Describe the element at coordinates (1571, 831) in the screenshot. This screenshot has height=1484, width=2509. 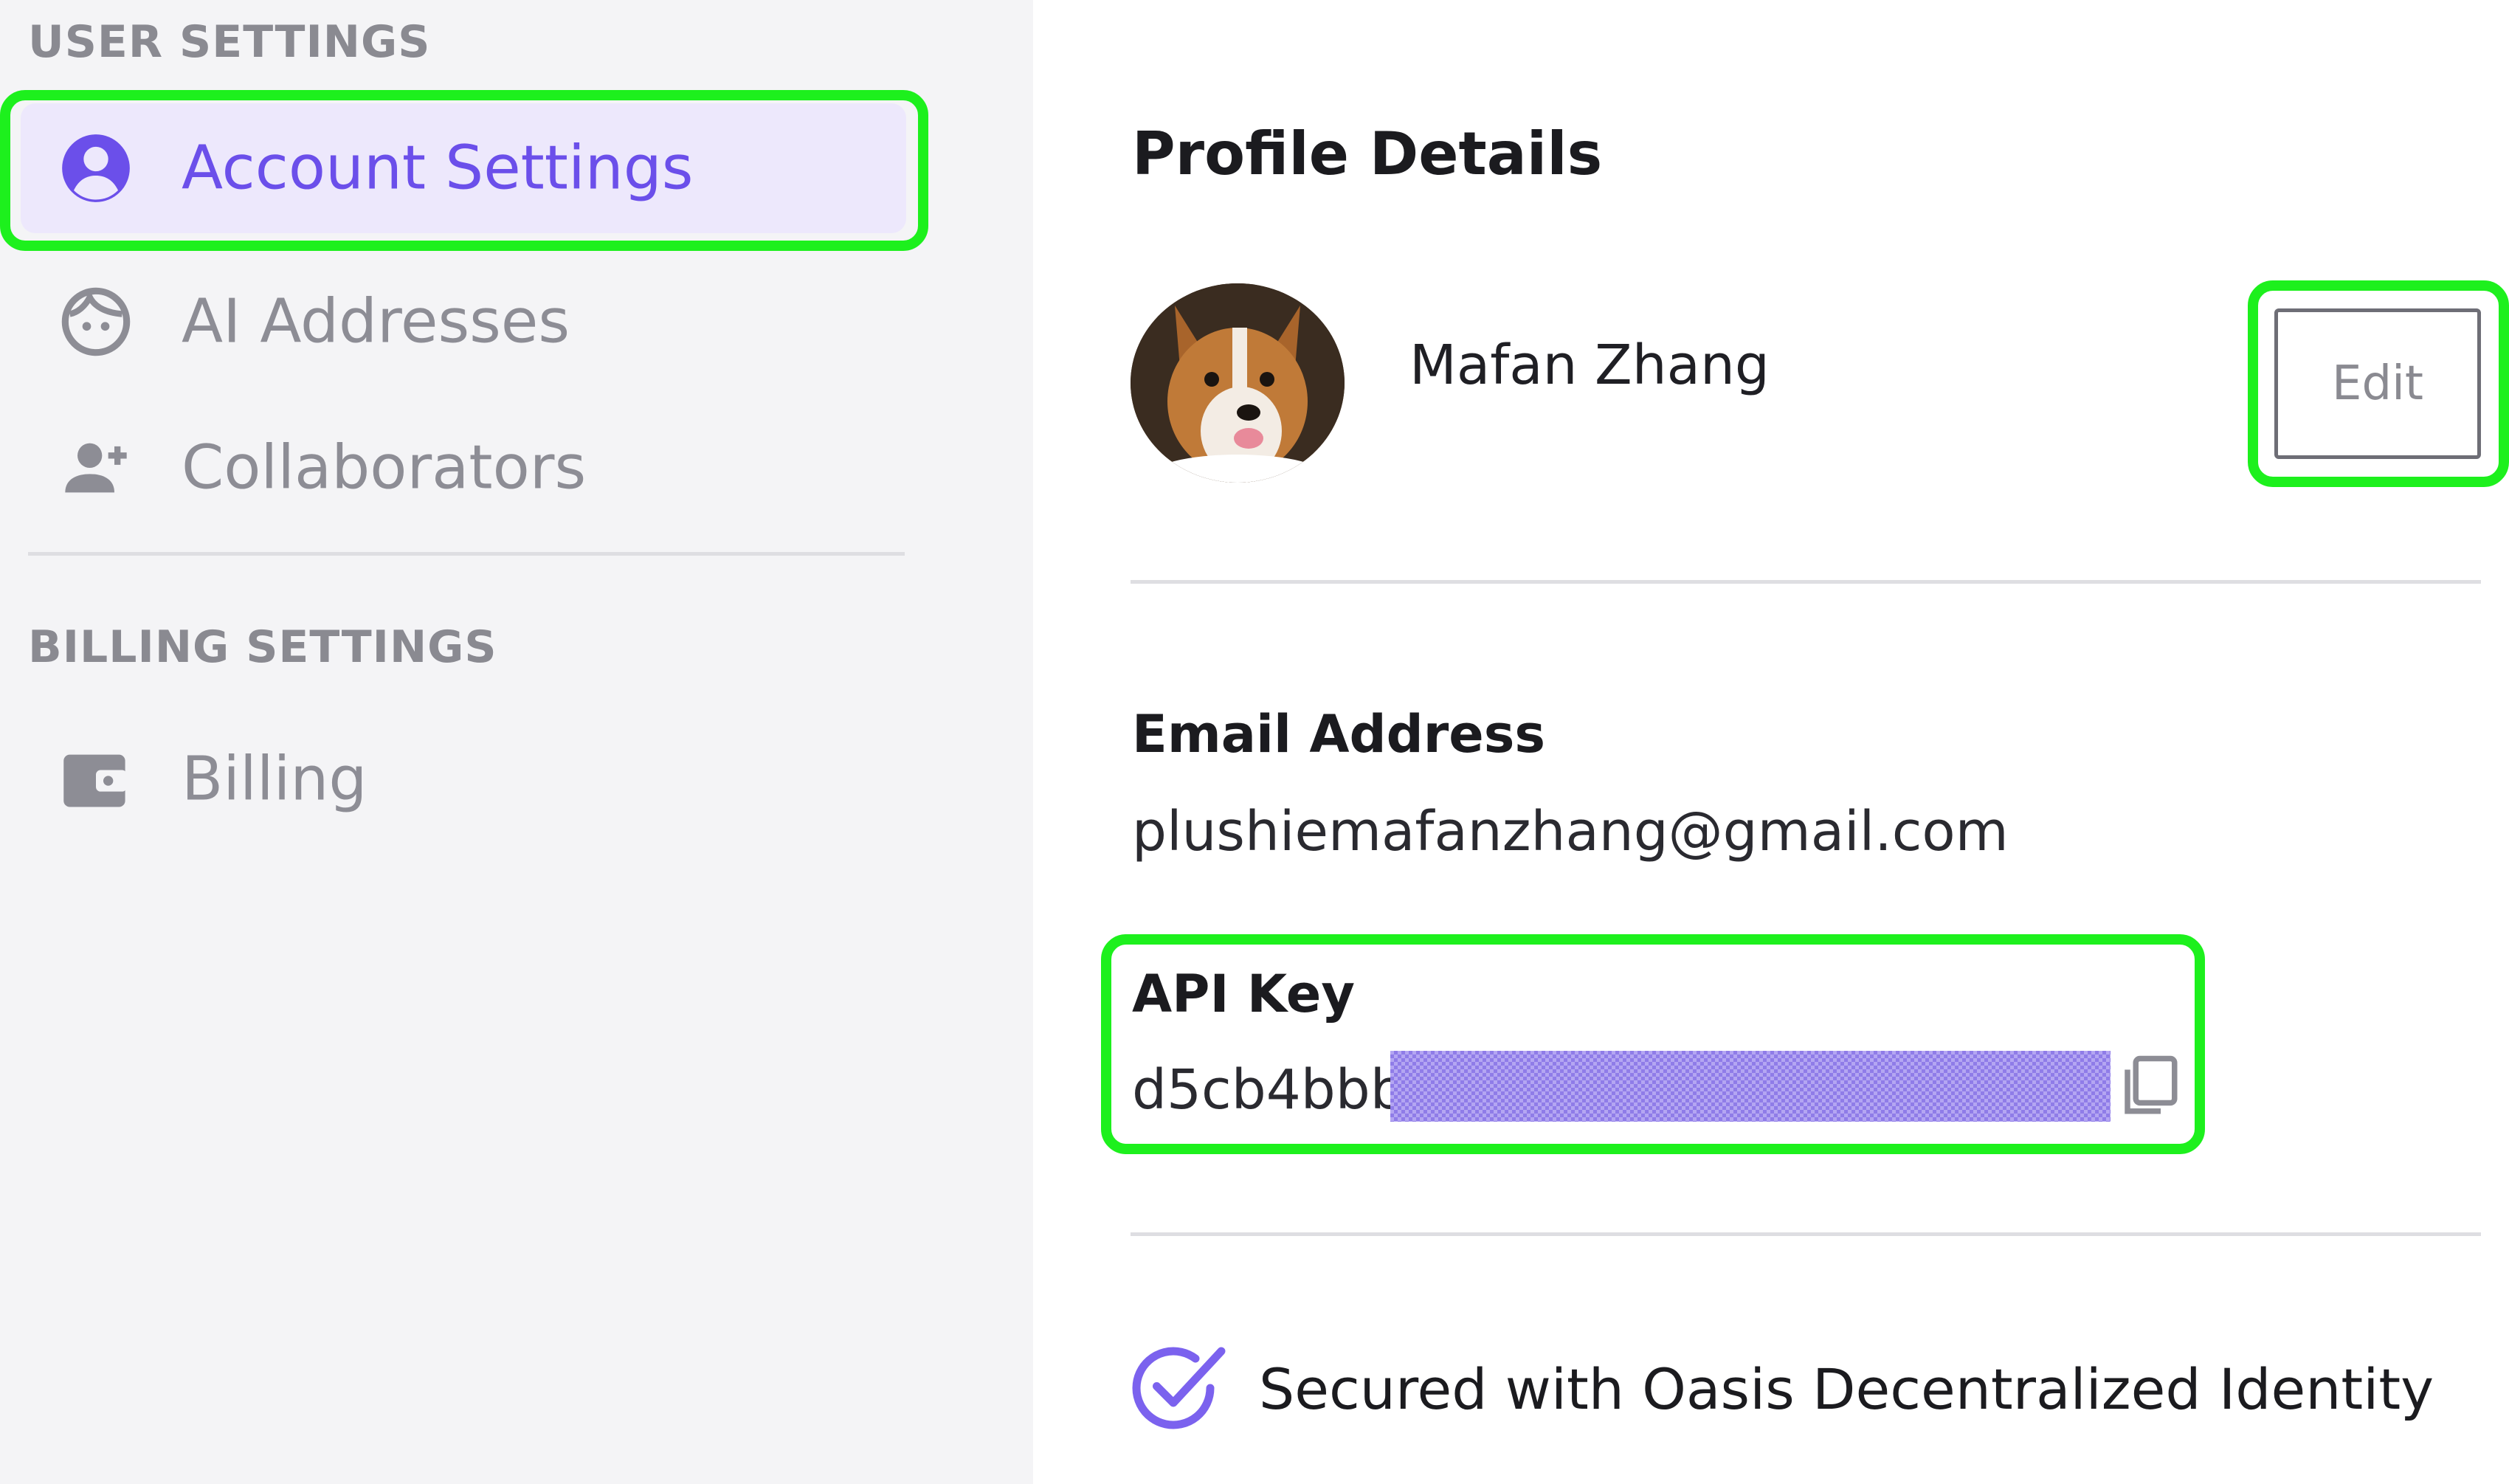
I see `email-value: plushiemafanzhang@gmail.com` at that location.